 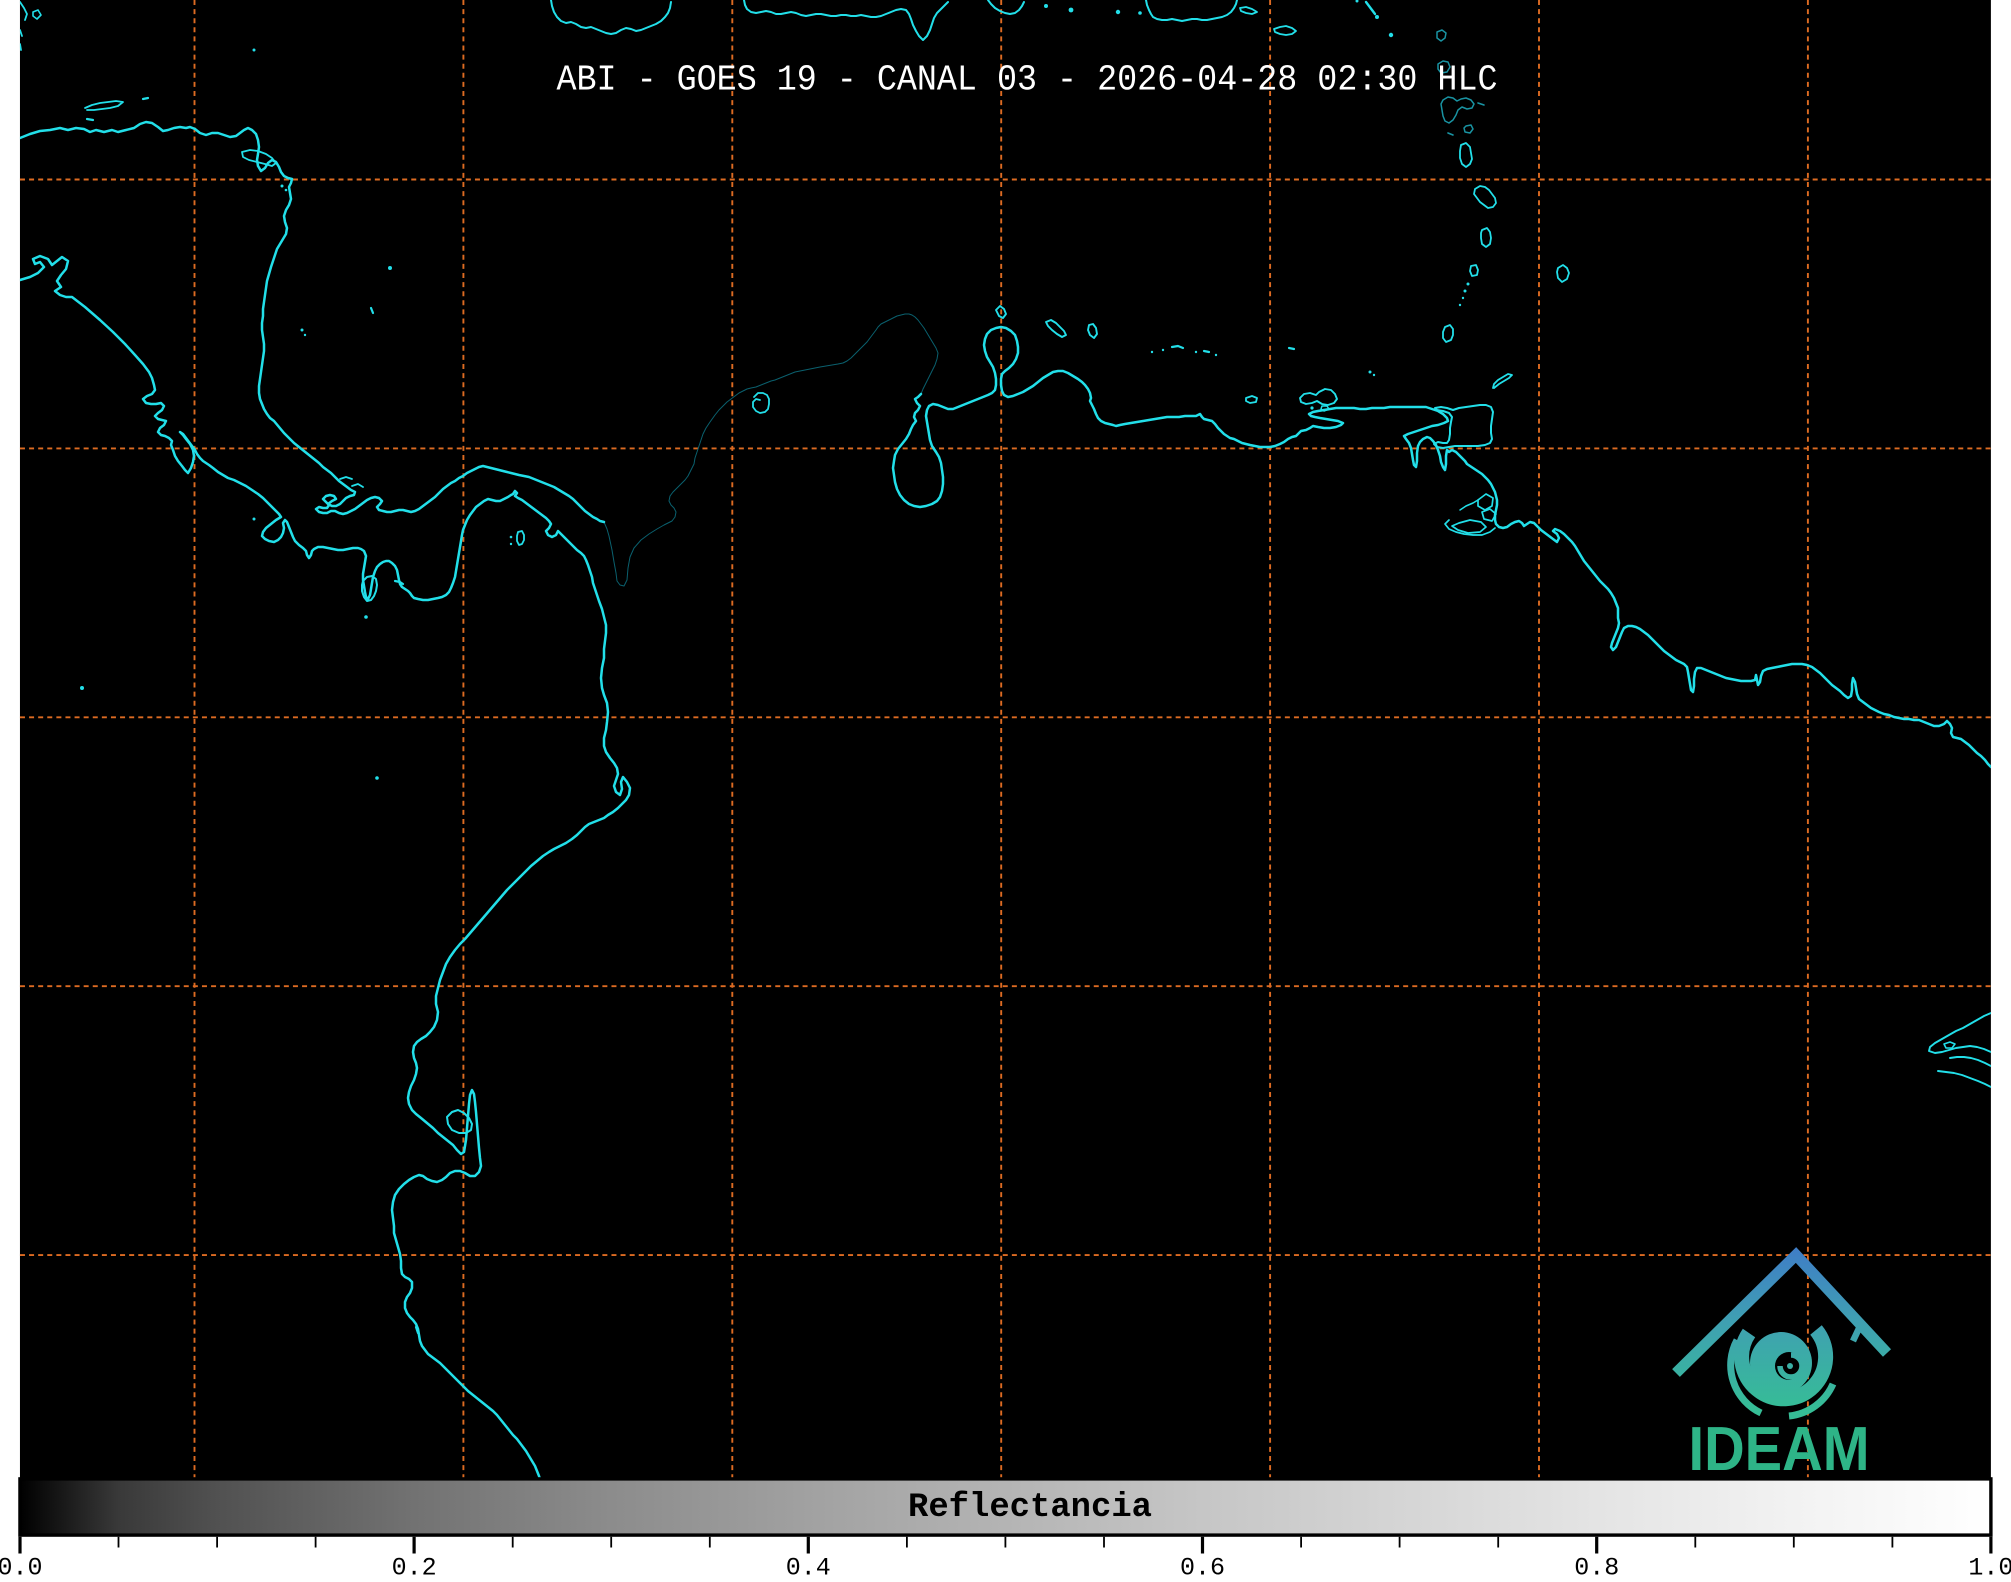 I want to click on svg-text: Reflectancia, so click(x=1030, y=1508).